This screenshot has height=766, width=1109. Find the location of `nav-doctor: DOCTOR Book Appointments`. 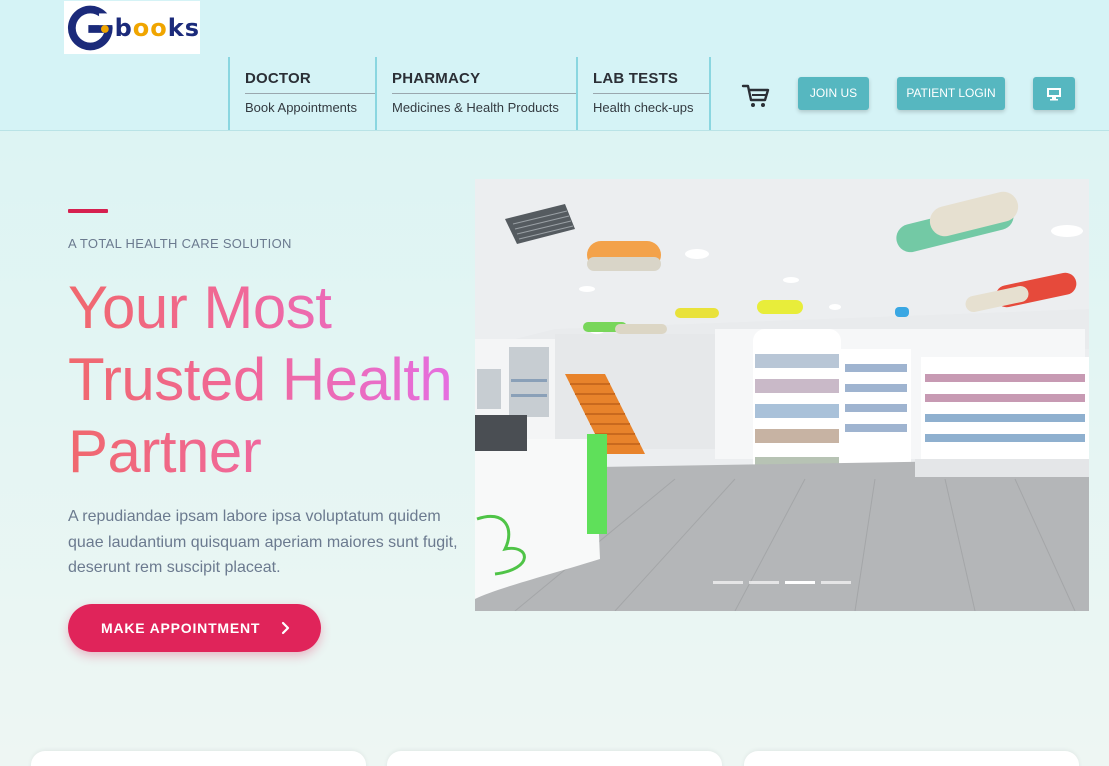

nav-doctor: DOCTOR Book Appointments is located at coordinates (302, 93).